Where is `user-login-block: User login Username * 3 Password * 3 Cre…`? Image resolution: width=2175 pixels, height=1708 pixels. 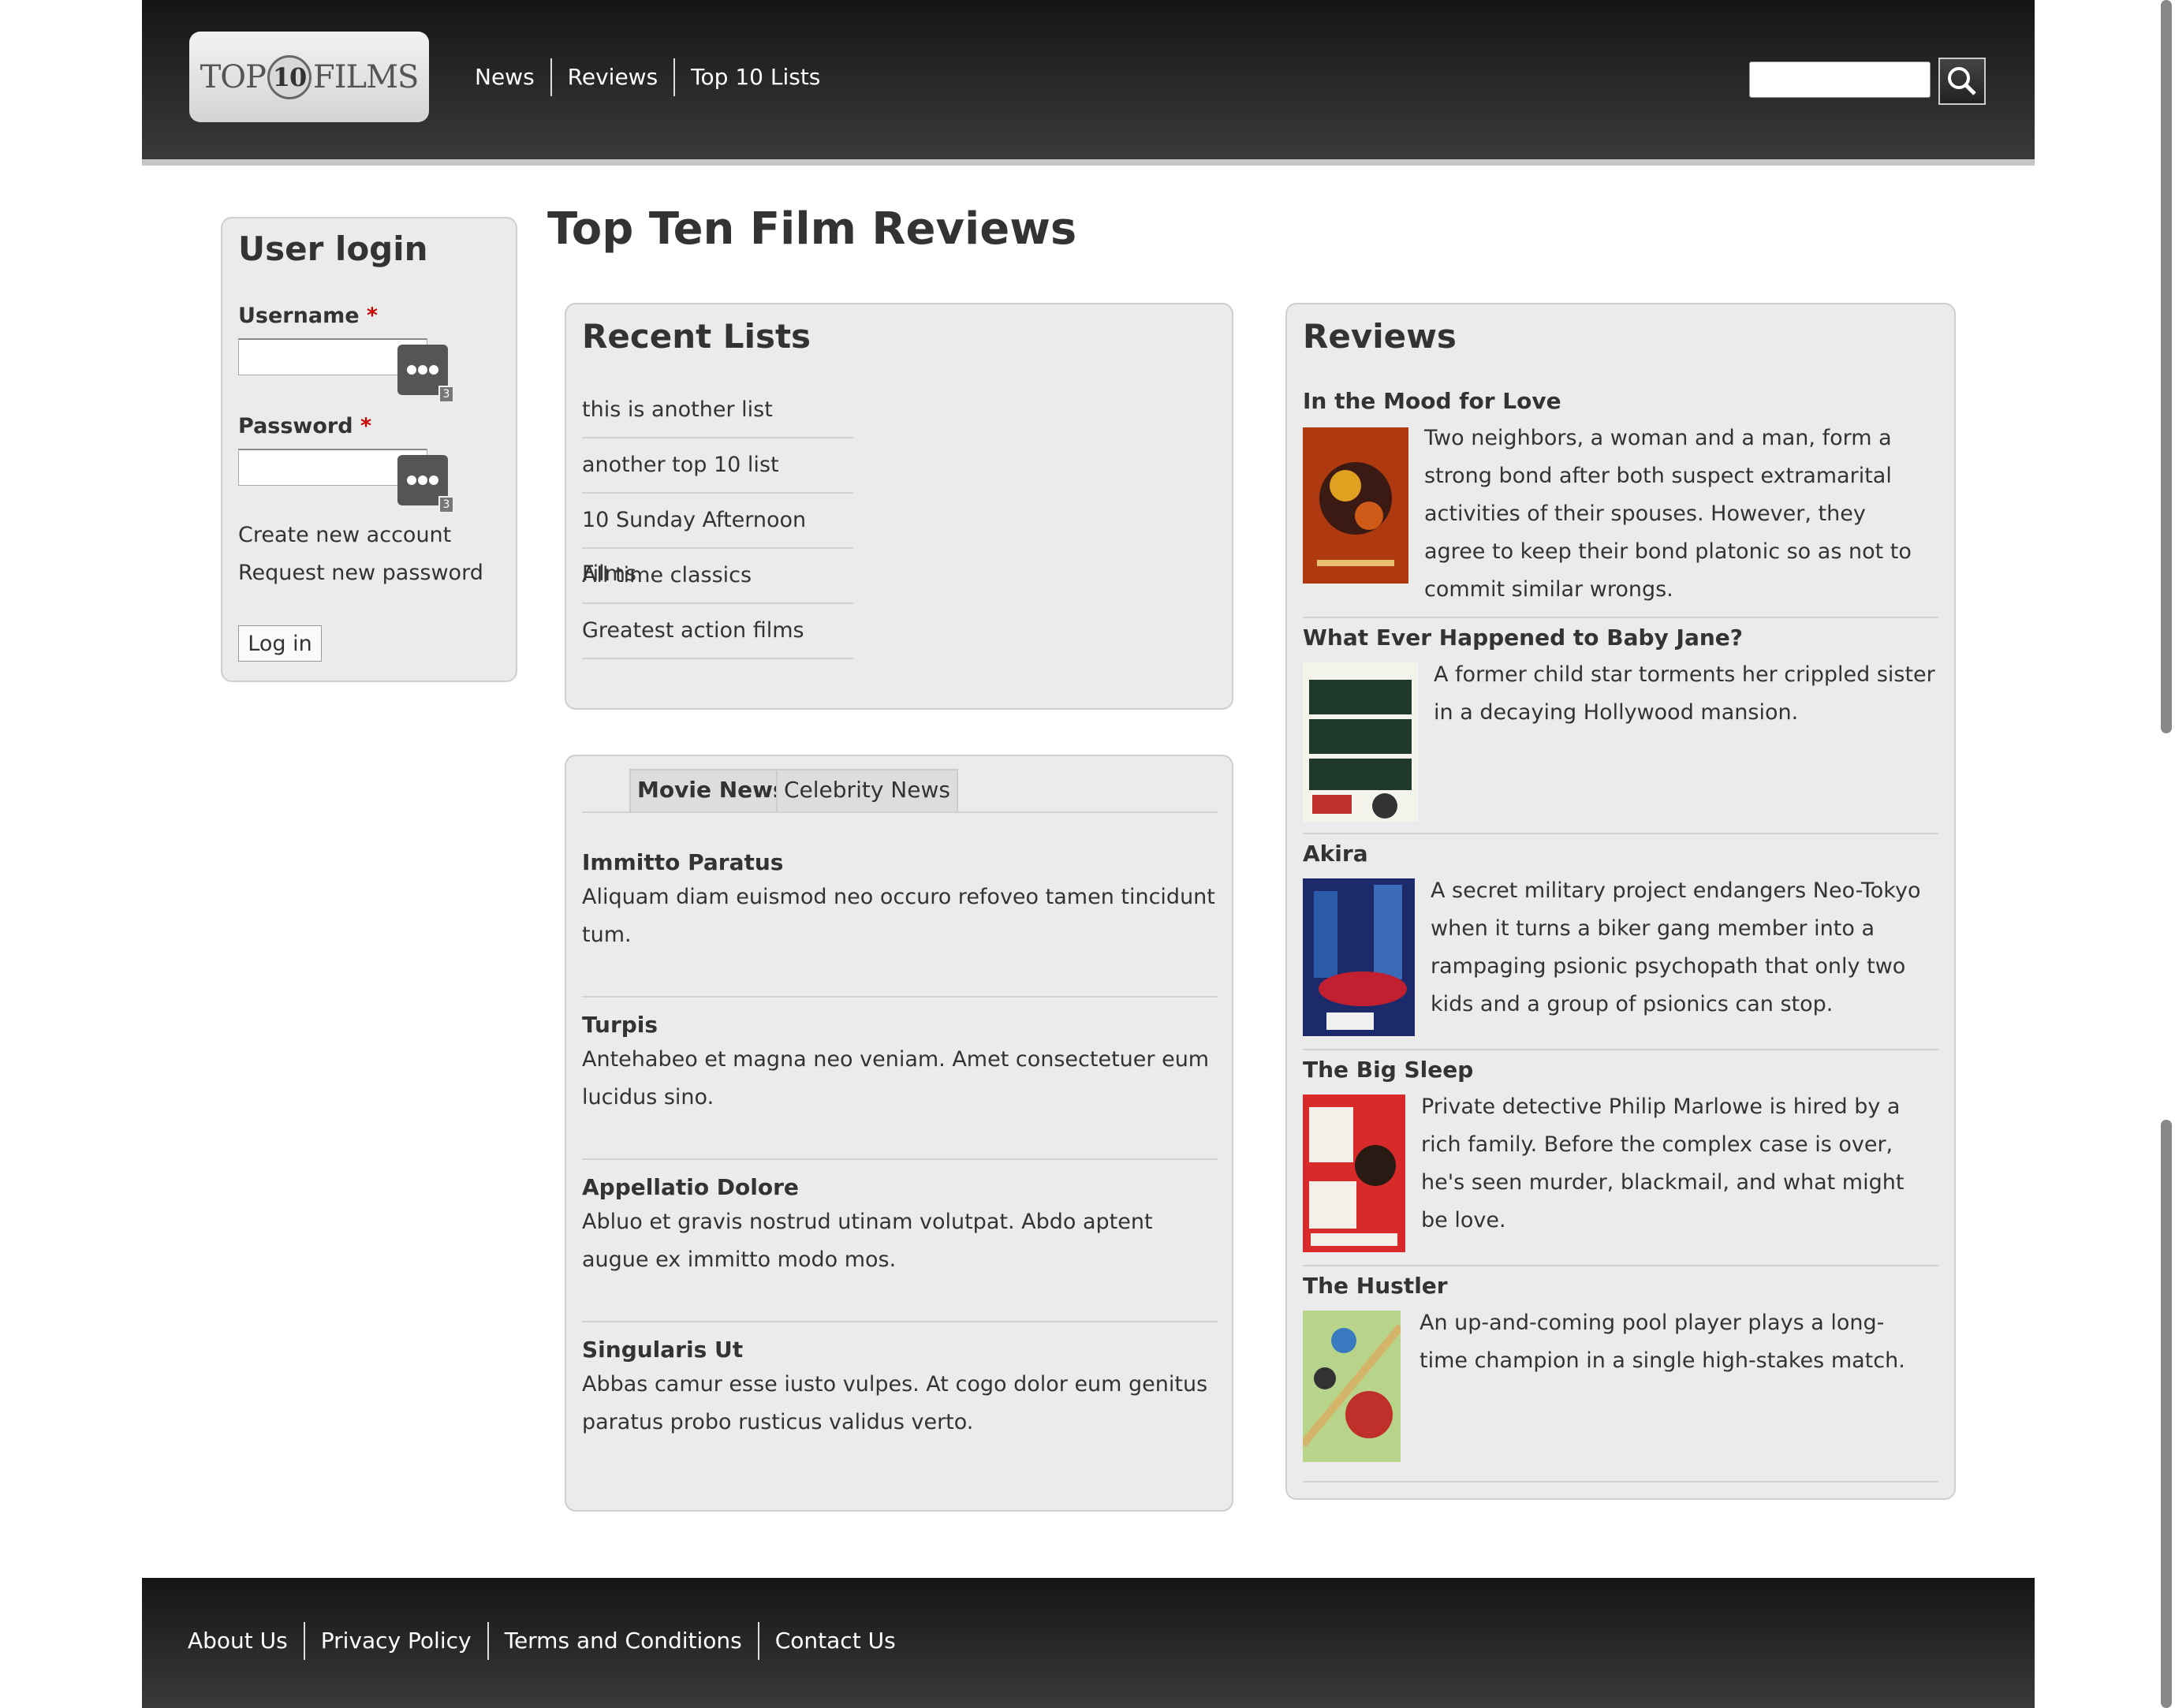 user-login-block: User login Username * 3 Password * 3 Cre… is located at coordinates (369, 449).